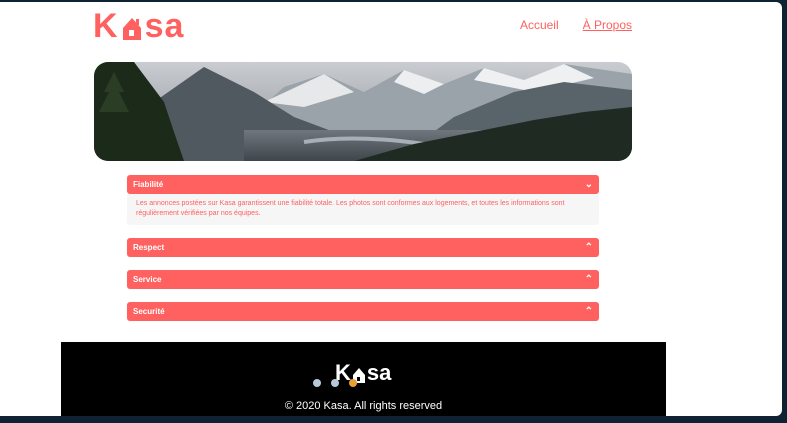 The width and height of the screenshot is (787, 423). What do you see at coordinates (576, 25) in the screenshot?
I see `main-nav: Accueil À Propos` at bounding box center [576, 25].